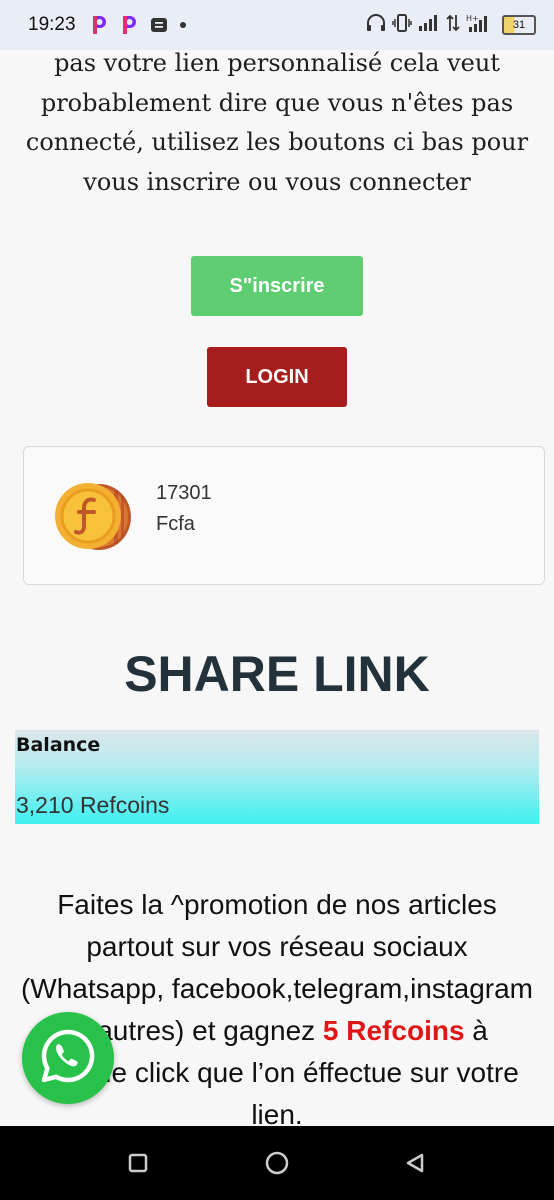  I want to click on status-time: 19:23, so click(52, 24).